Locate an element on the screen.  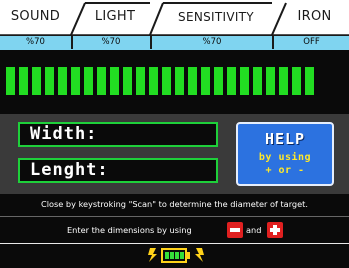
tab-sensitivity: SENSITIVITY is located at coordinates (216, 17).